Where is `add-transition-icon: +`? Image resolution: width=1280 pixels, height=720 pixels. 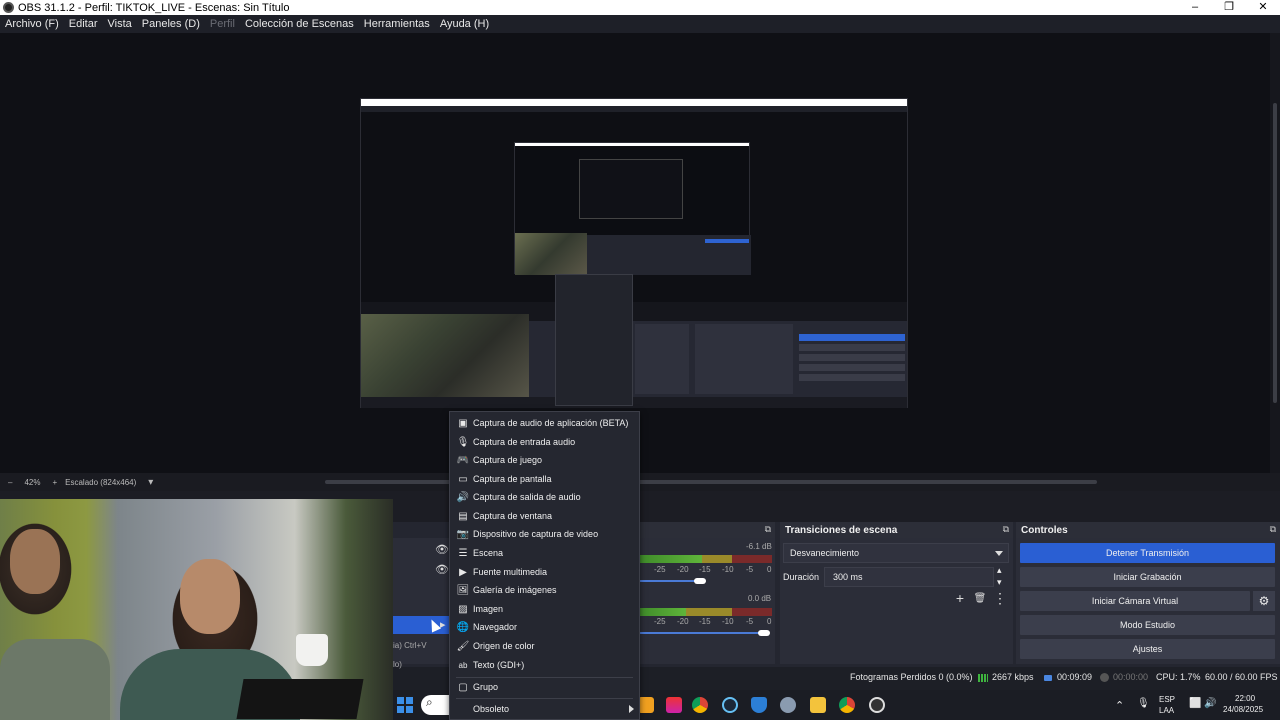
add-transition-icon: + is located at coordinates (960, 598).